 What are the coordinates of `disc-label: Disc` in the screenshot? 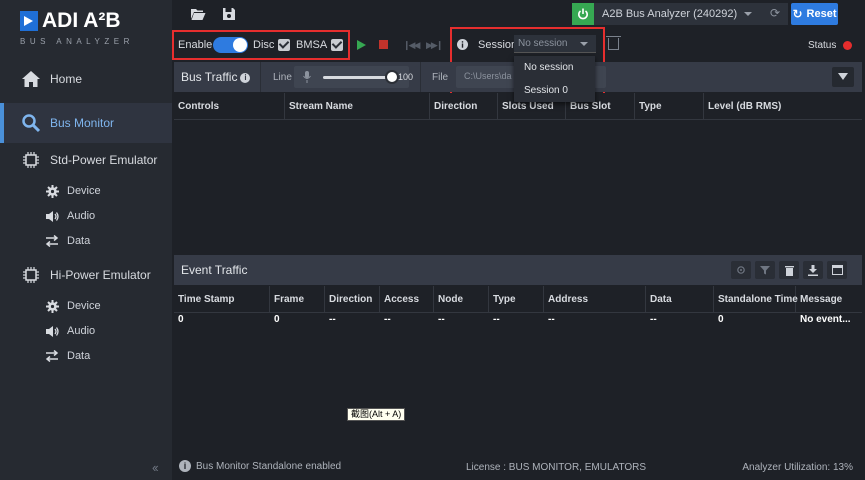 It's located at (264, 45).